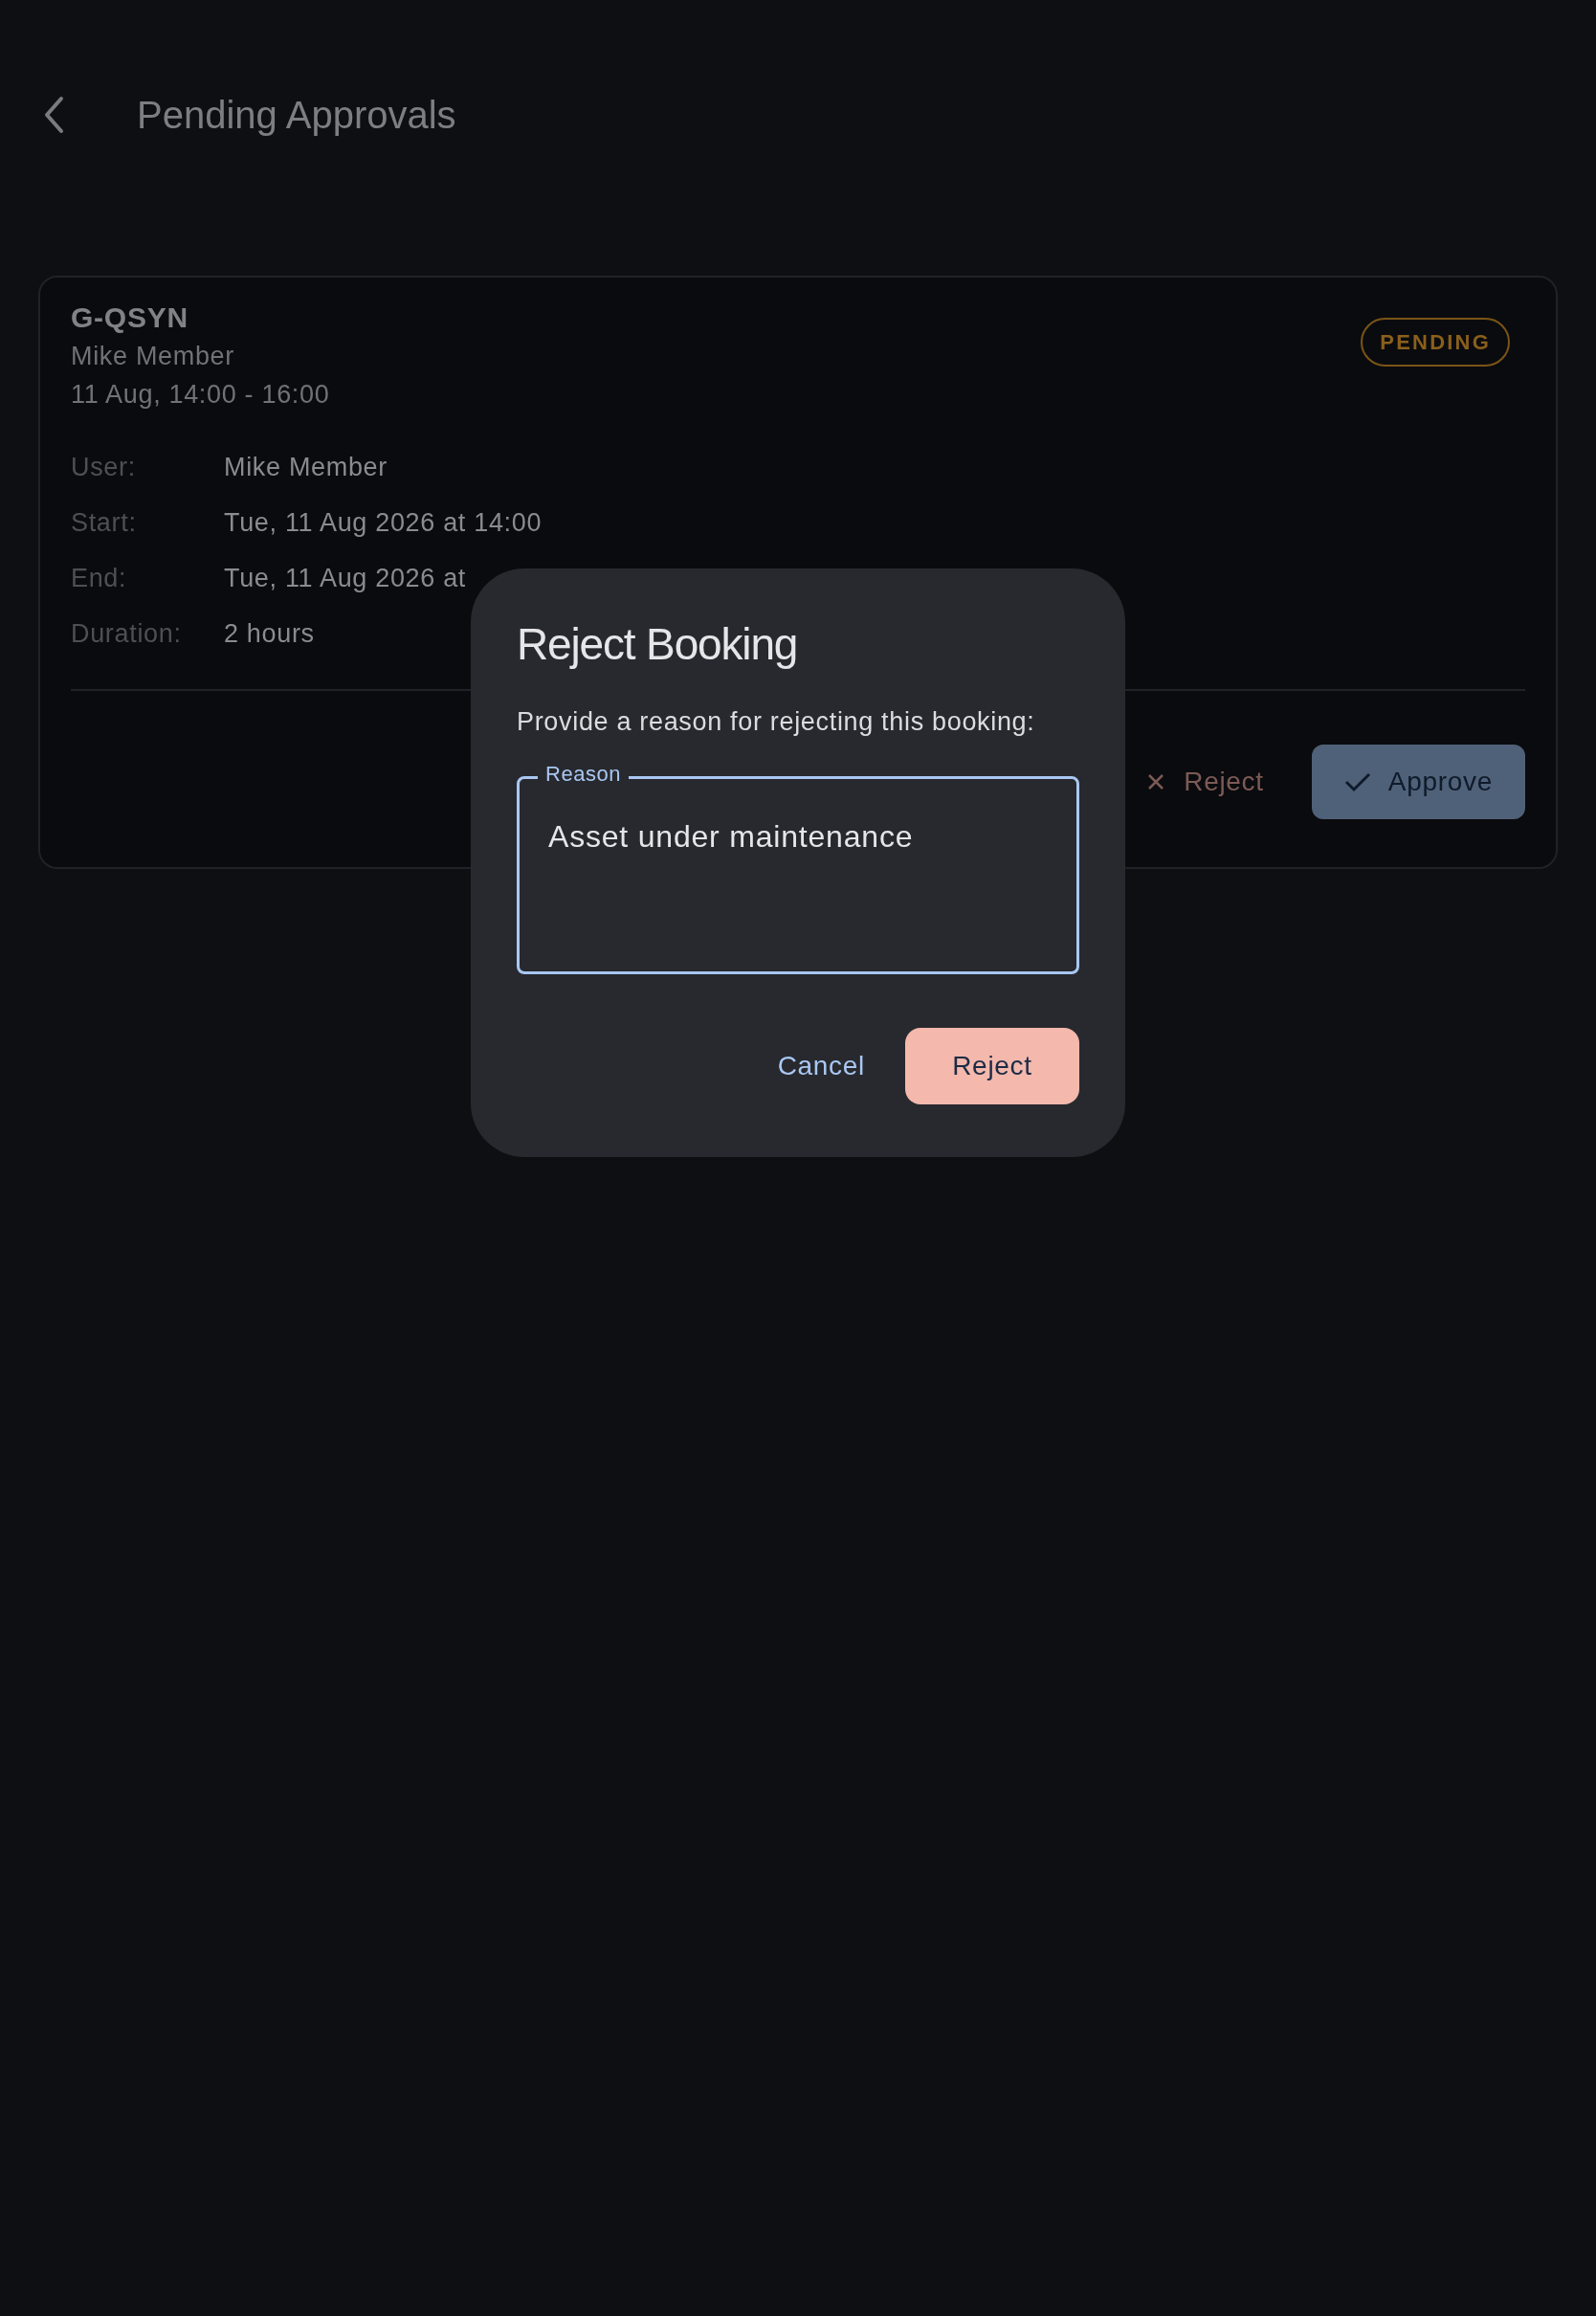  What do you see at coordinates (104, 467) in the screenshot?
I see `detail-label: User:` at bounding box center [104, 467].